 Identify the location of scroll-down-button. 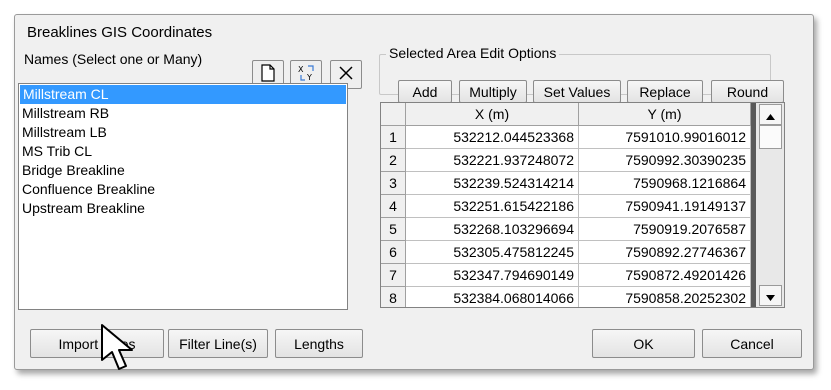
(770, 295).